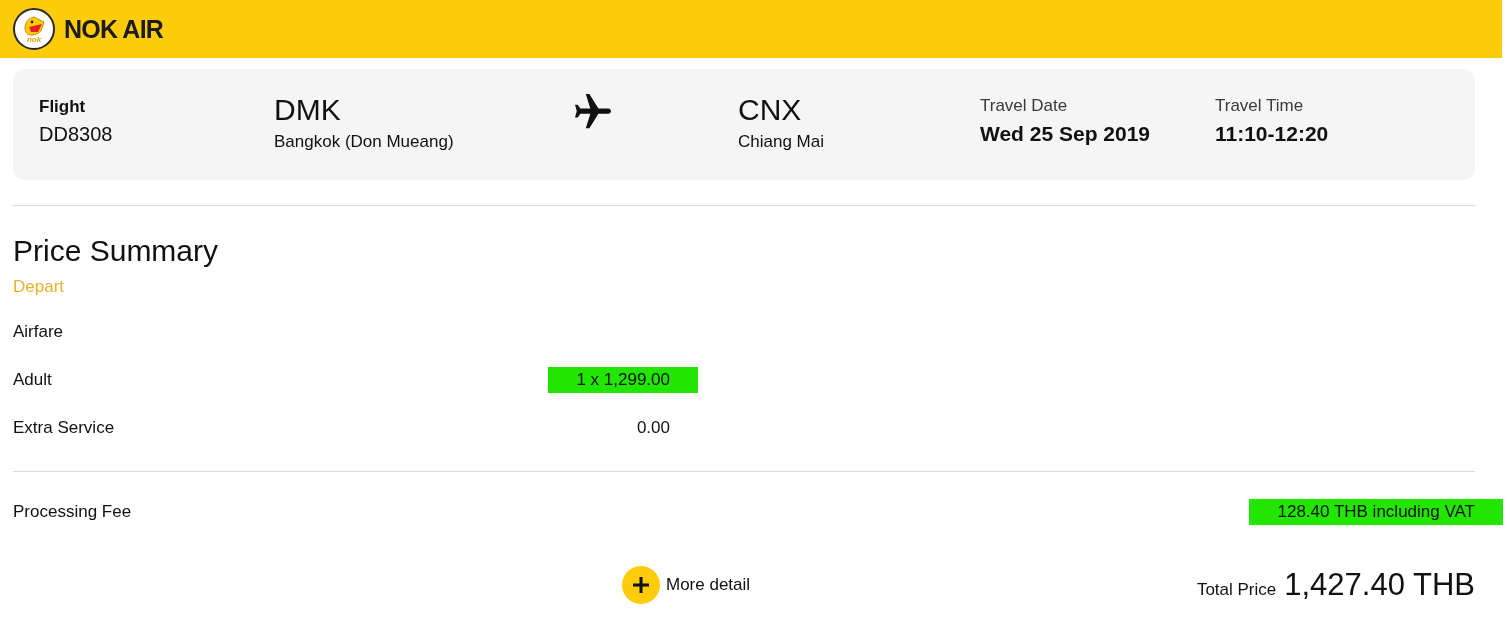 This screenshot has width=1512, height=617. What do you see at coordinates (76, 134) in the screenshot?
I see `flight-number: DD8308` at bounding box center [76, 134].